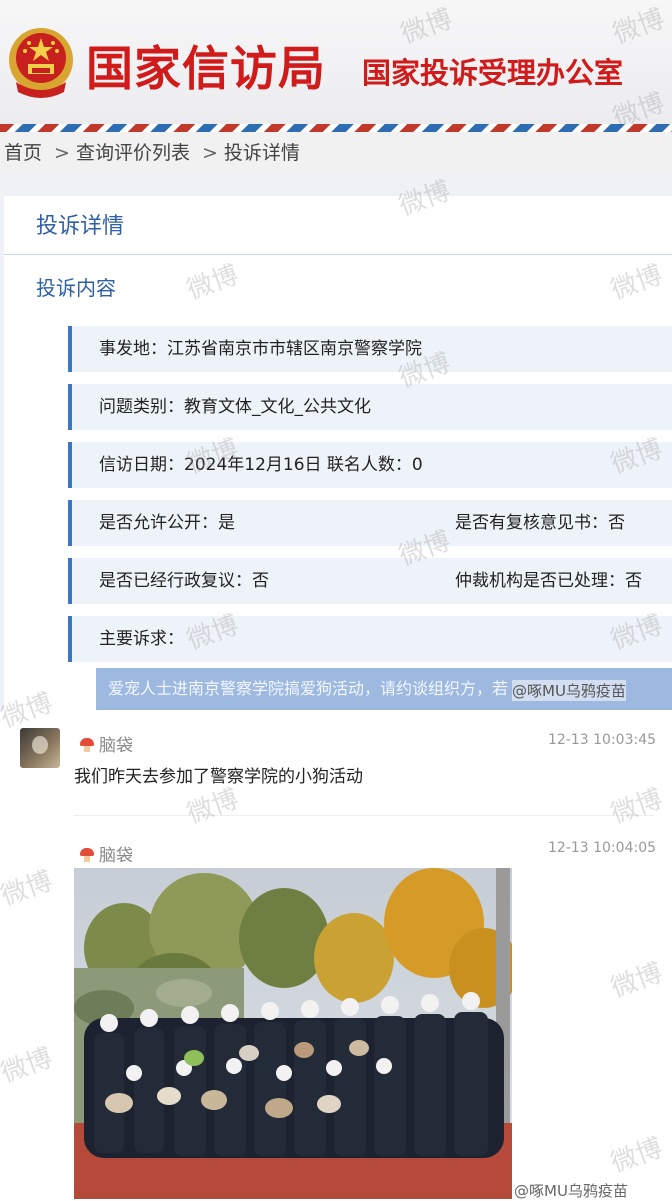 The height and width of the screenshot is (1201, 672). What do you see at coordinates (133, 153) in the screenshot?
I see `breadcrumb-list: 查询评价列表` at bounding box center [133, 153].